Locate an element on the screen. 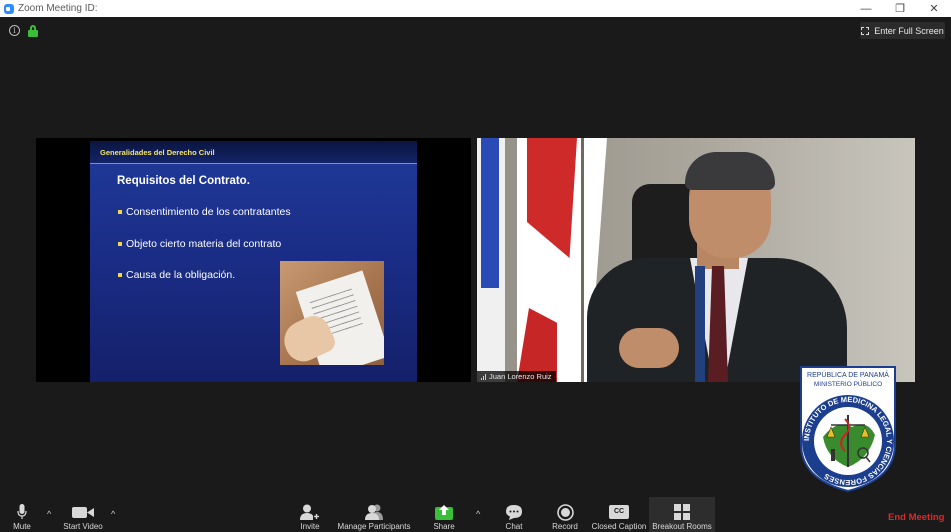 Image resolution: width=951 pixels, height=532 pixels. lock-icon is located at coordinates (33, 31).